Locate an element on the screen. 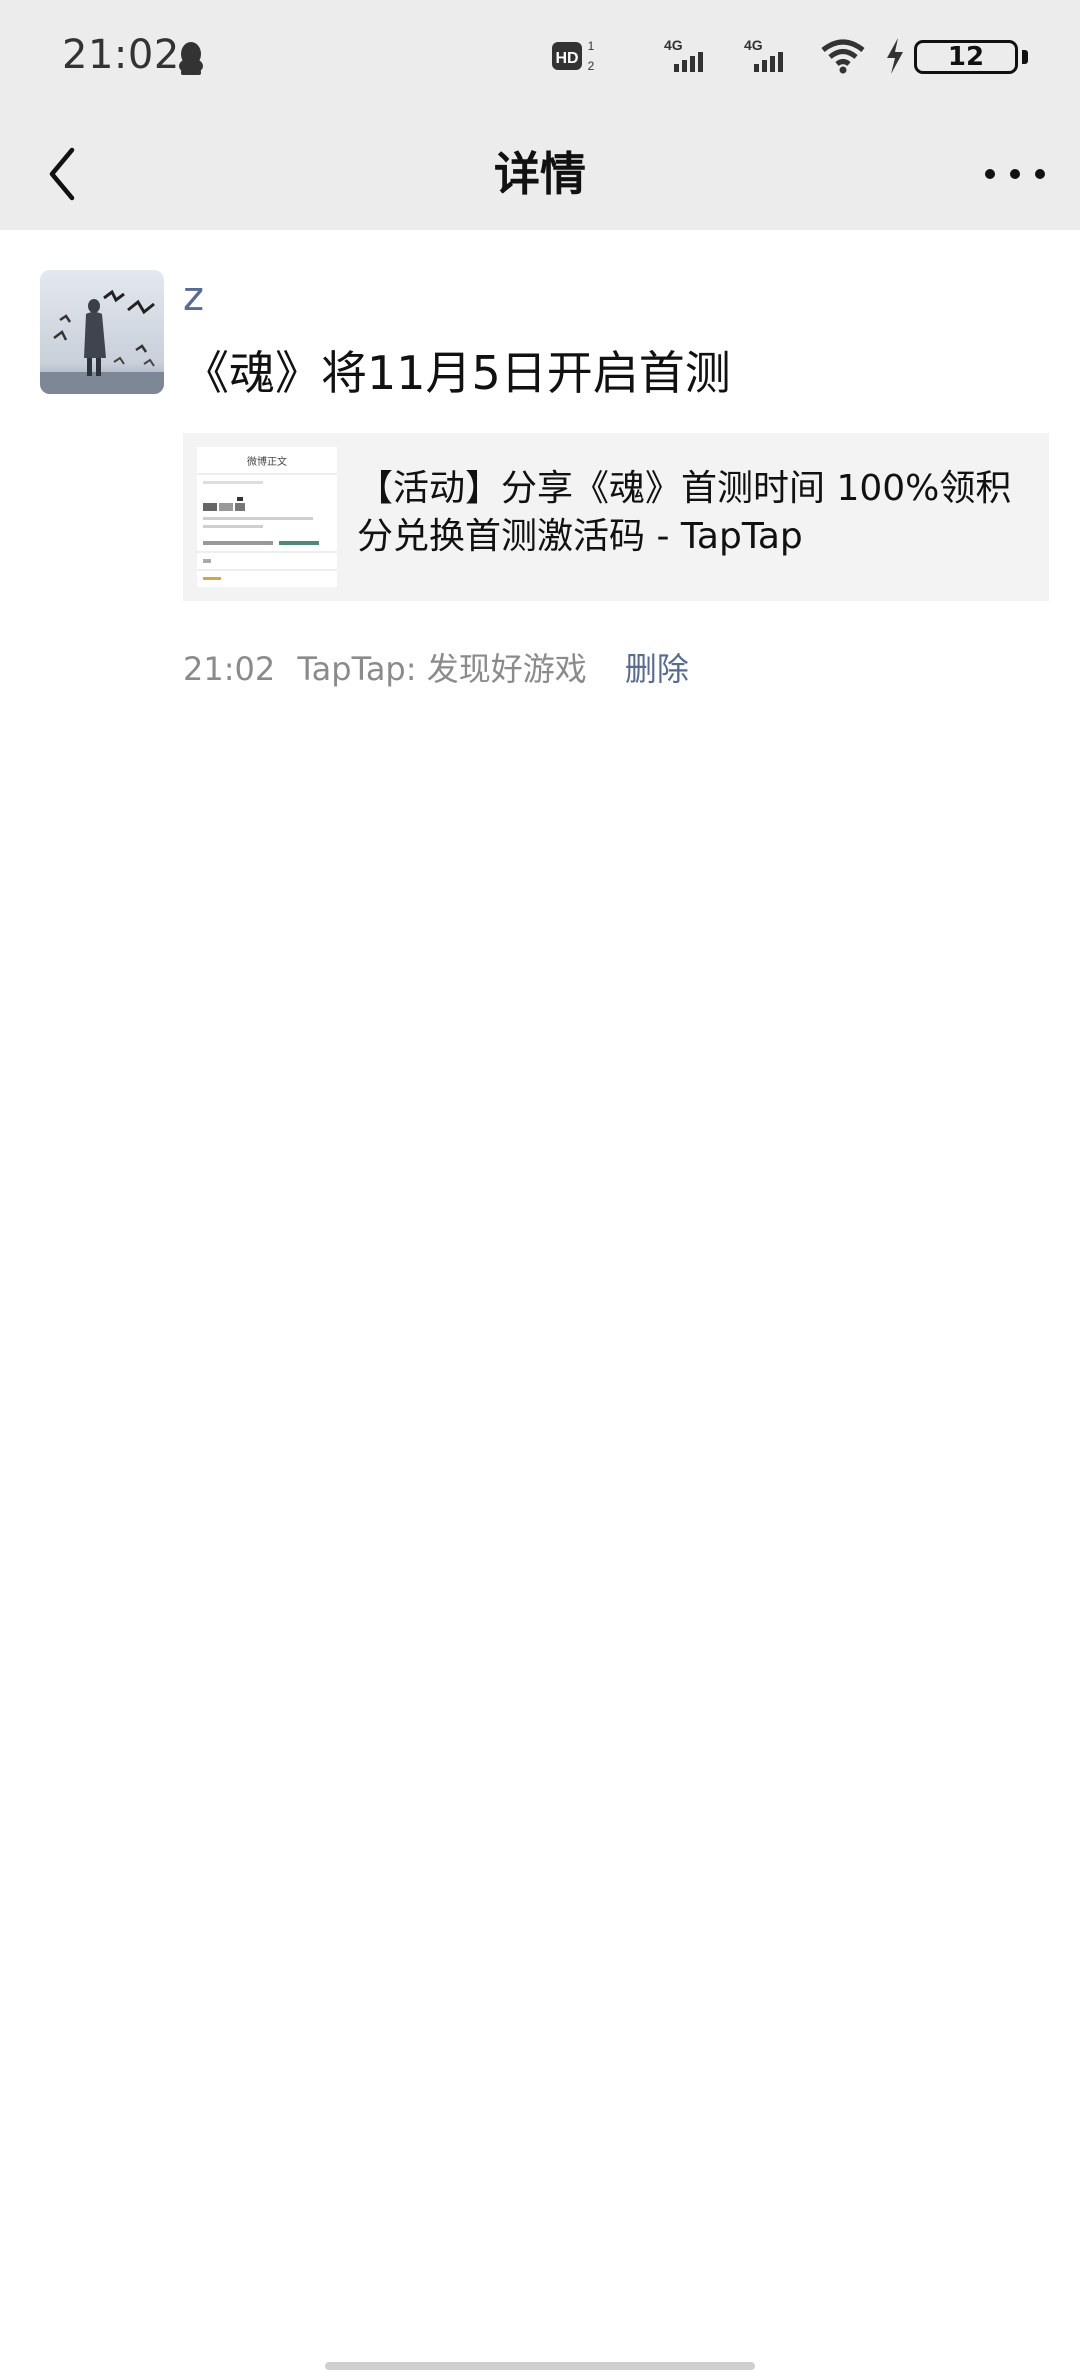 The height and width of the screenshot is (2376, 1080). post-meta: 21:02 TapTap: 发现好游戏 删除 is located at coordinates (442, 669).